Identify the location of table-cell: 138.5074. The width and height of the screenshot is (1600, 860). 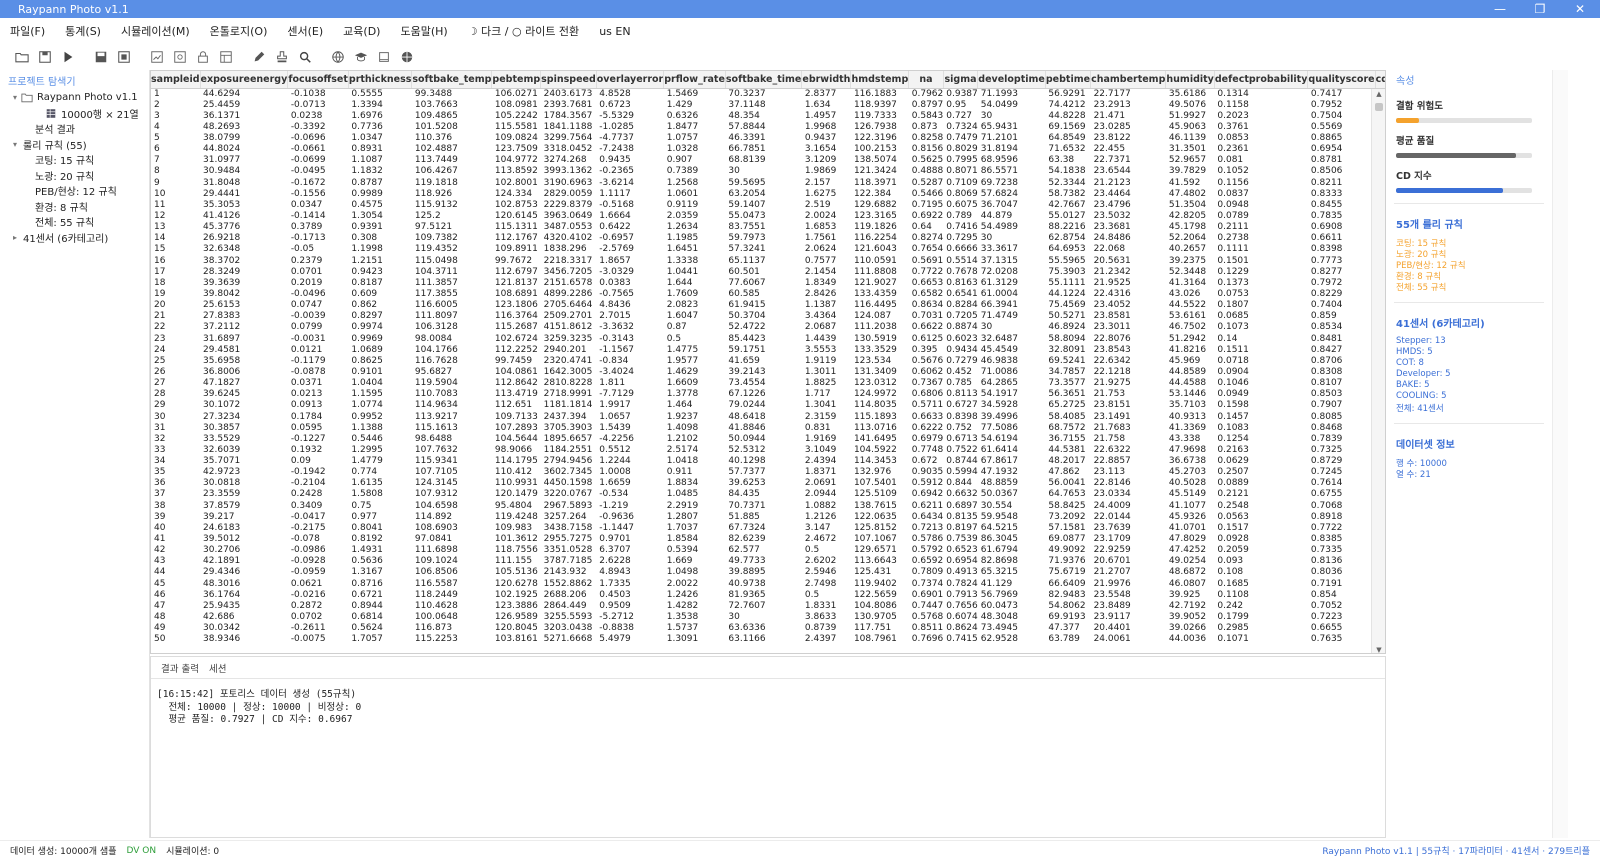
(880, 160).